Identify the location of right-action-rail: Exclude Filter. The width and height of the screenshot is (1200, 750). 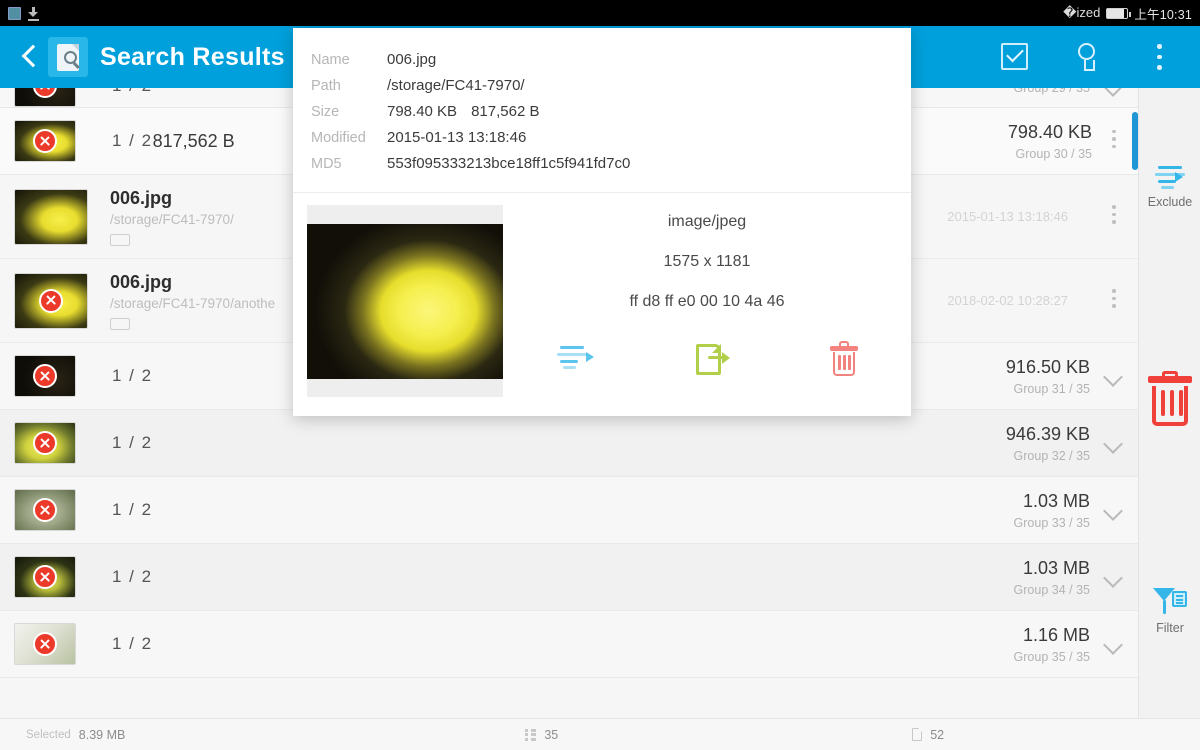
(1169, 403).